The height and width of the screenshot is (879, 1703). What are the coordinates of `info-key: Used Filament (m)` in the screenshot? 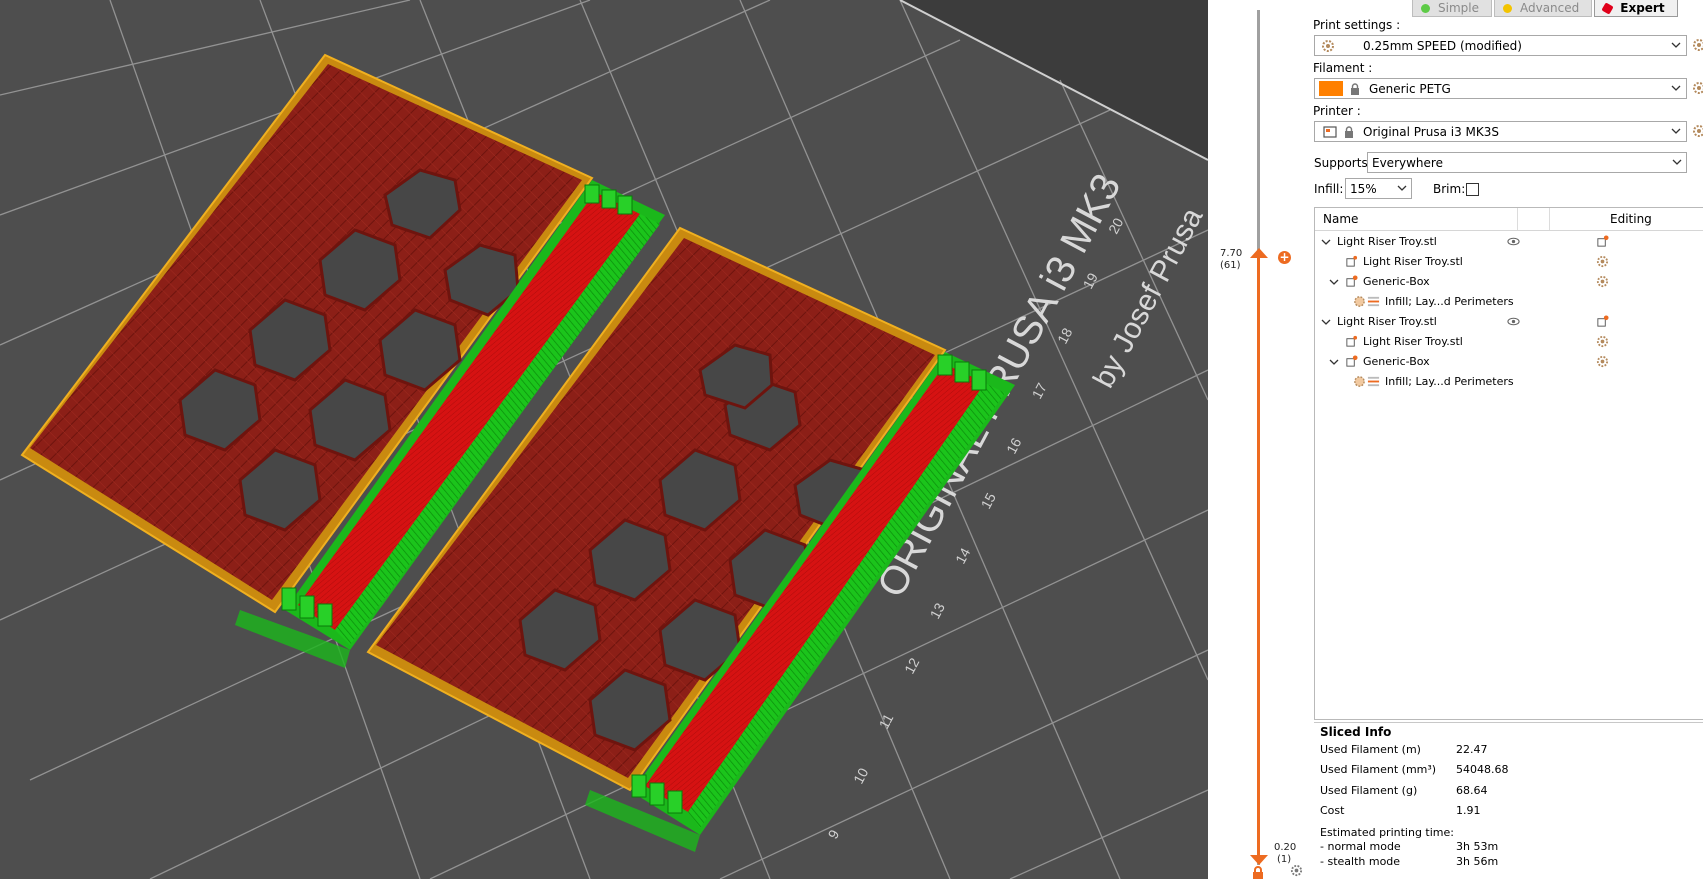 It's located at (1370, 749).